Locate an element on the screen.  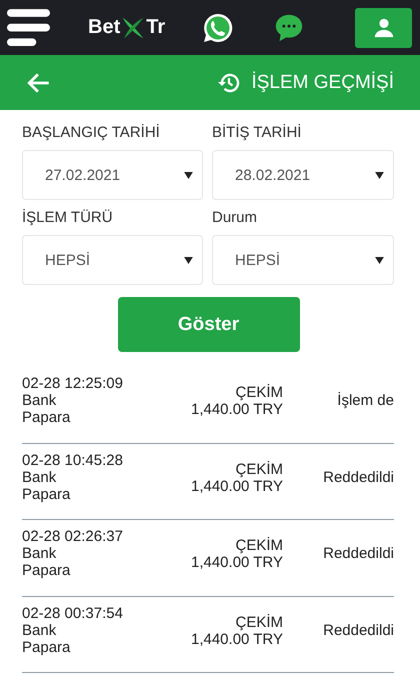
field-label: İŞLEM TÜRÜ is located at coordinates (68, 217).